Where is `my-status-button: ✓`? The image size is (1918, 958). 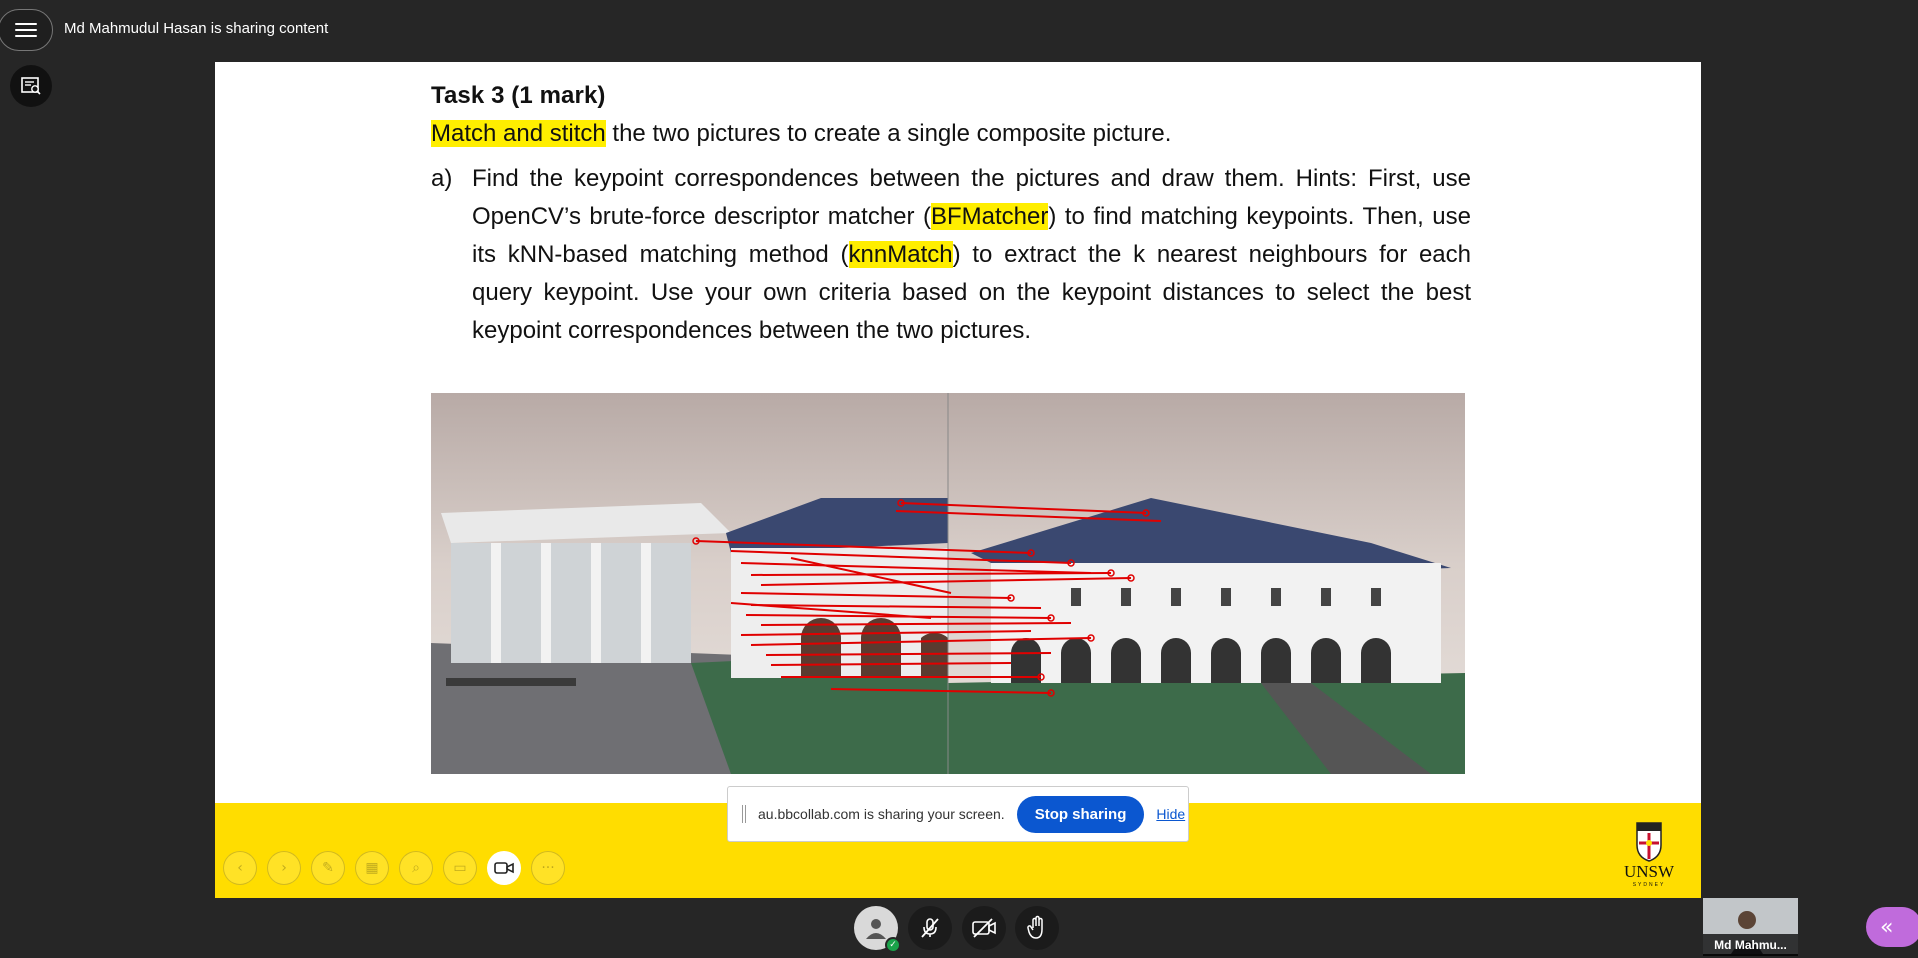 my-status-button: ✓ is located at coordinates (877, 929).